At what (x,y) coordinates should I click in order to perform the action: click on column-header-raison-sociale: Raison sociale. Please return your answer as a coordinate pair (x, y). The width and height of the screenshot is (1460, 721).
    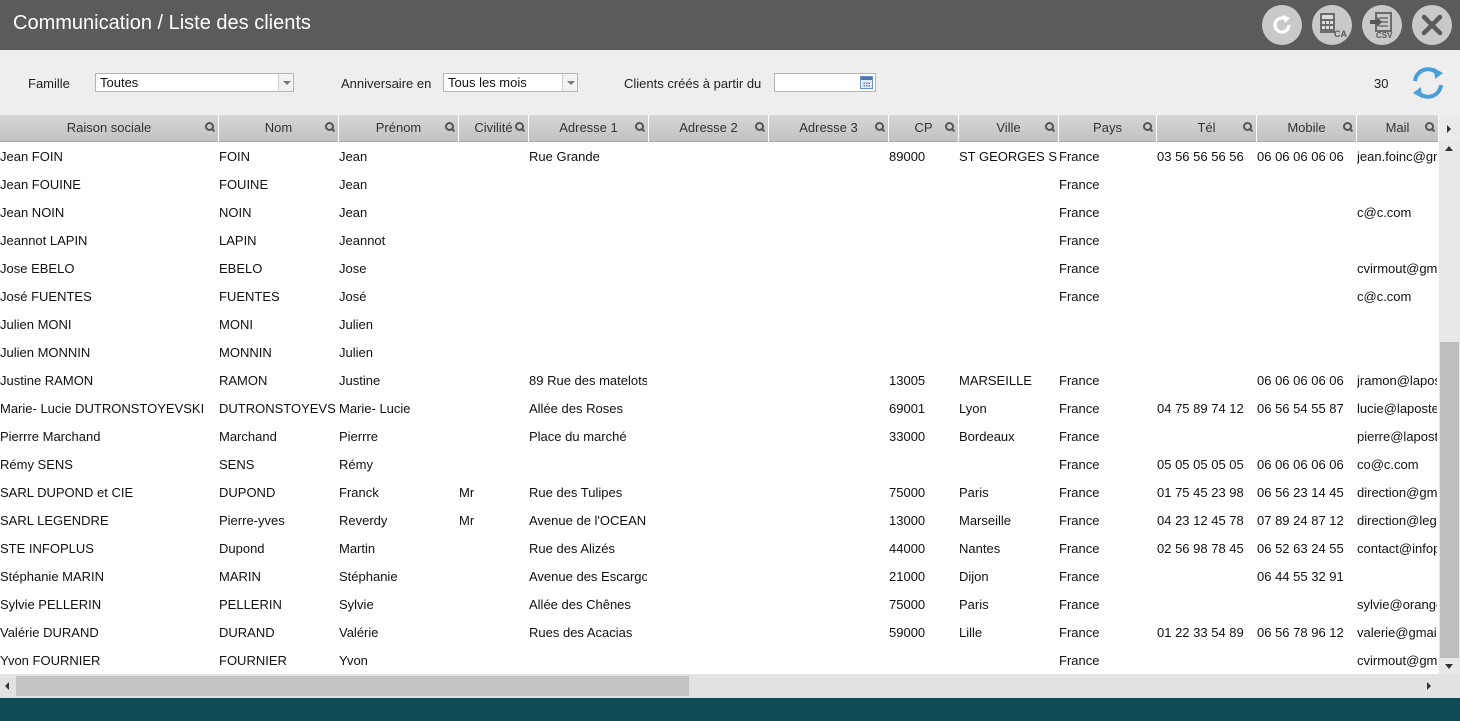
    Looking at the image, I should click on (109, 128).